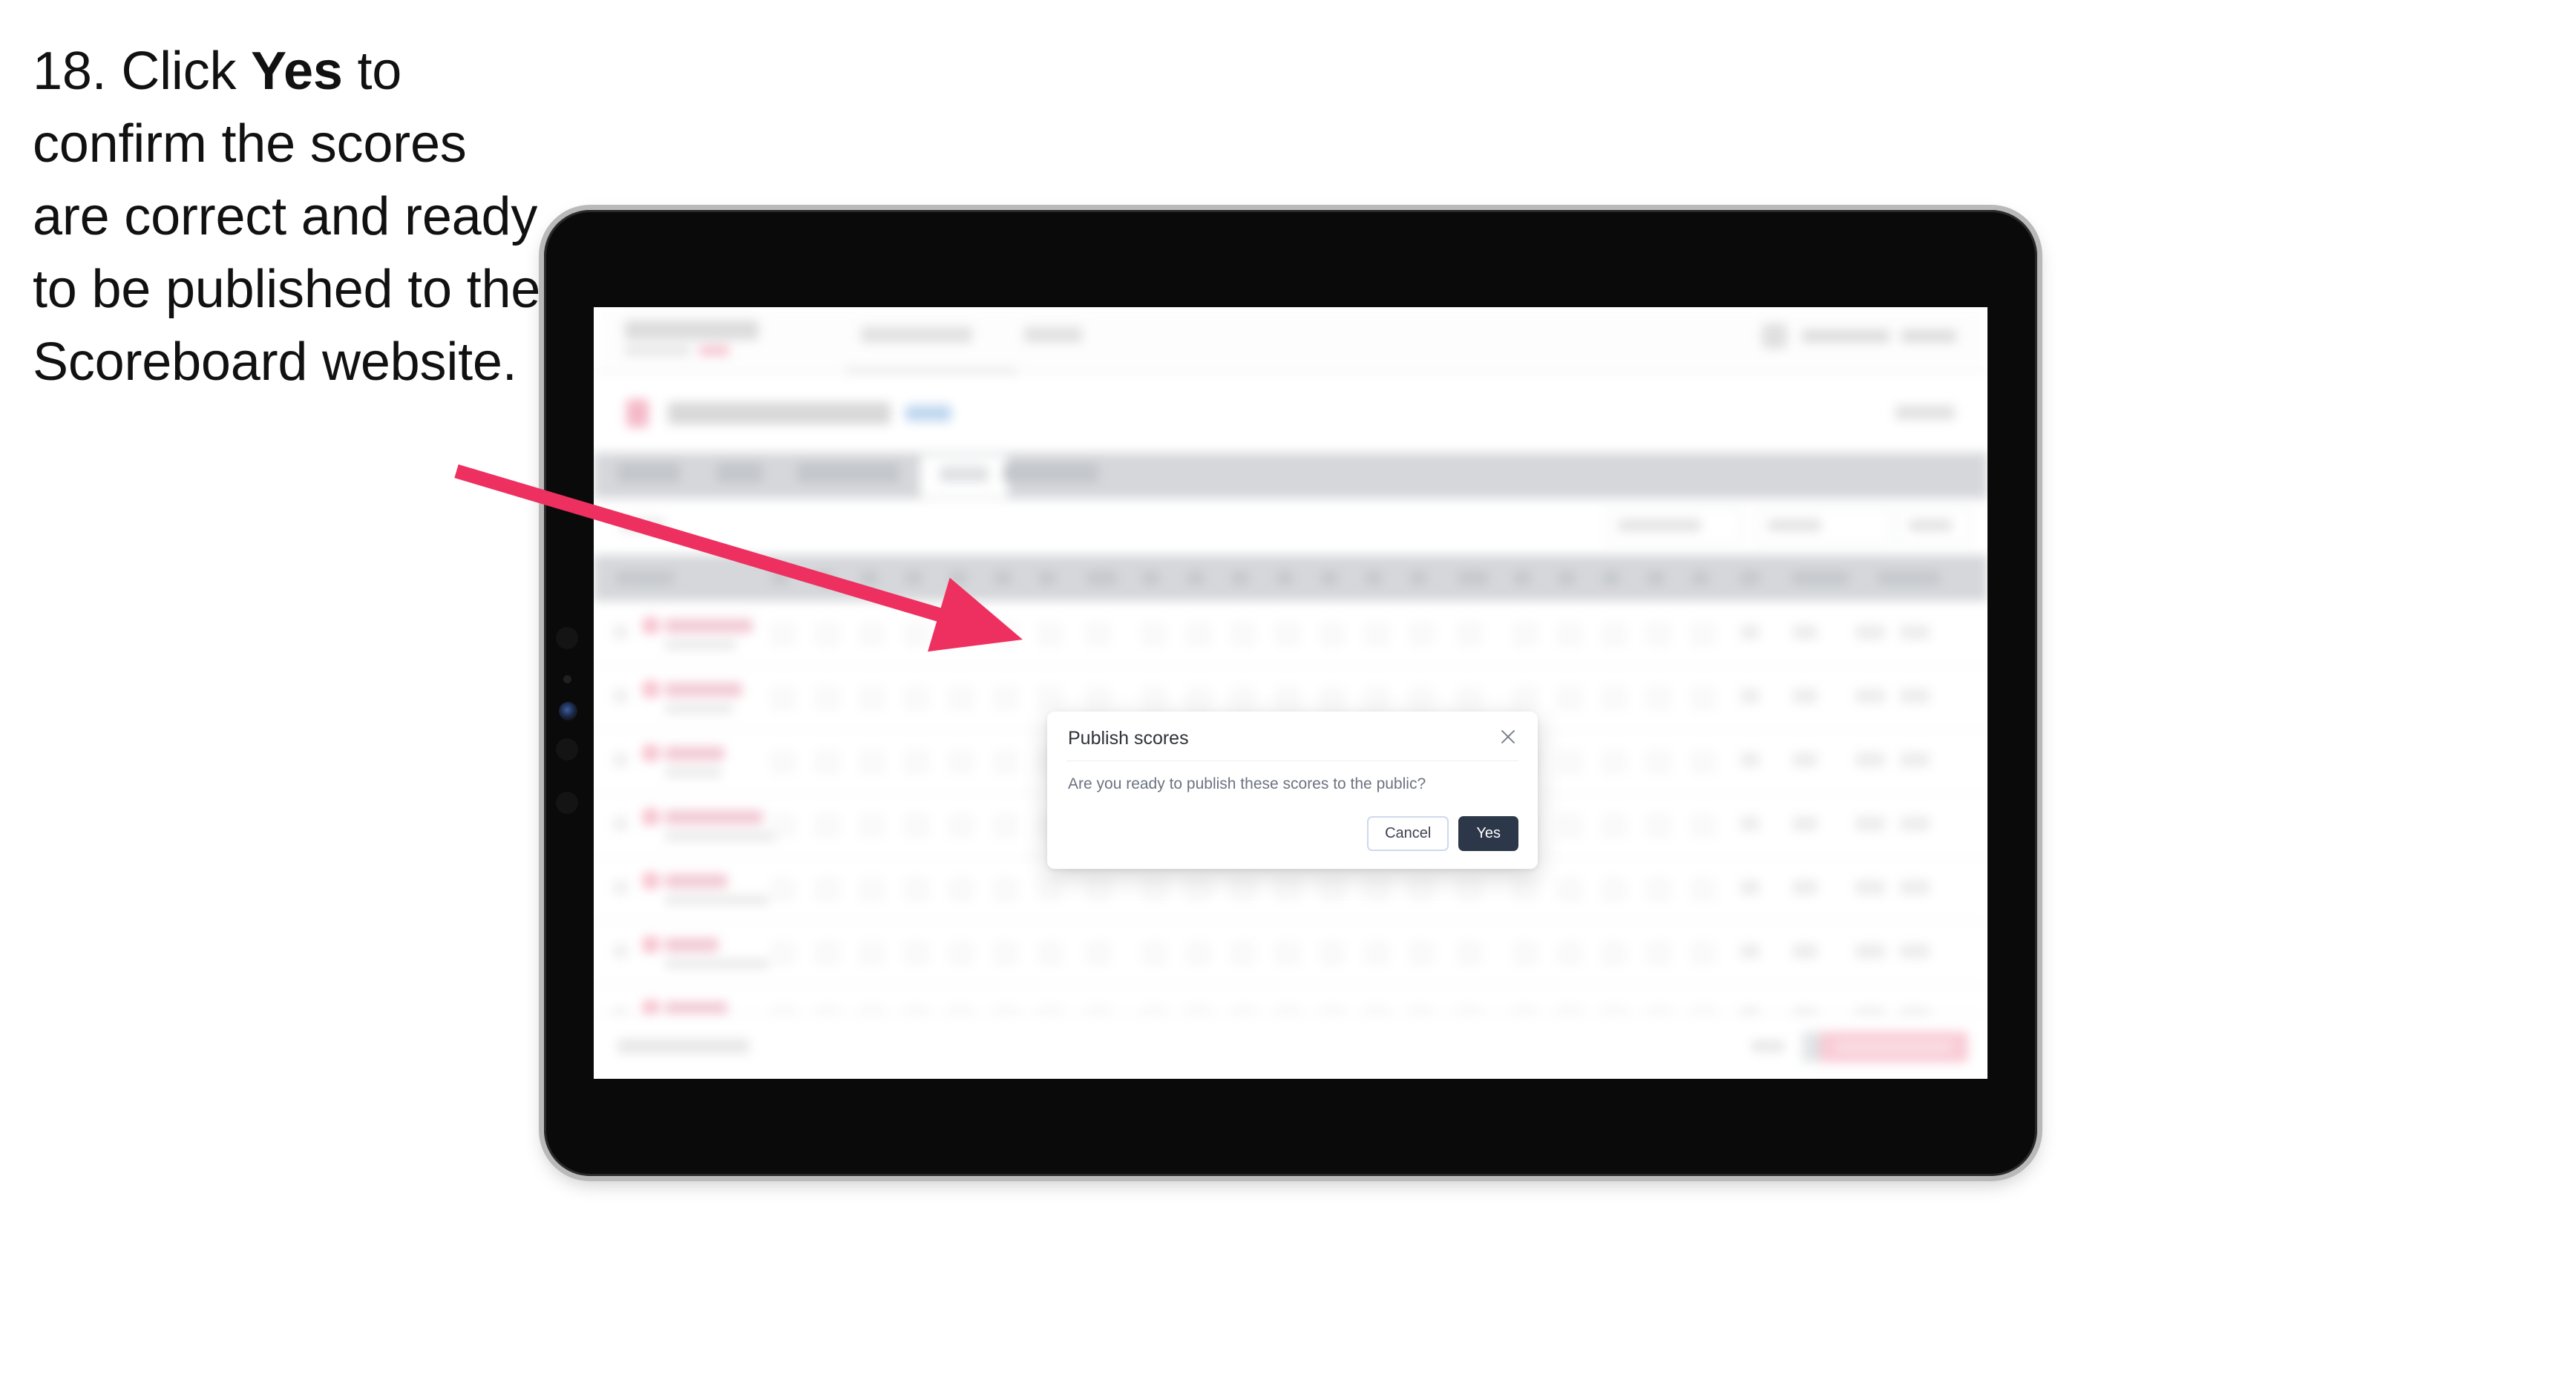 The height and width of the screenshot is (1386, 2576). I want to click on close-icon, so click(1508, 736).